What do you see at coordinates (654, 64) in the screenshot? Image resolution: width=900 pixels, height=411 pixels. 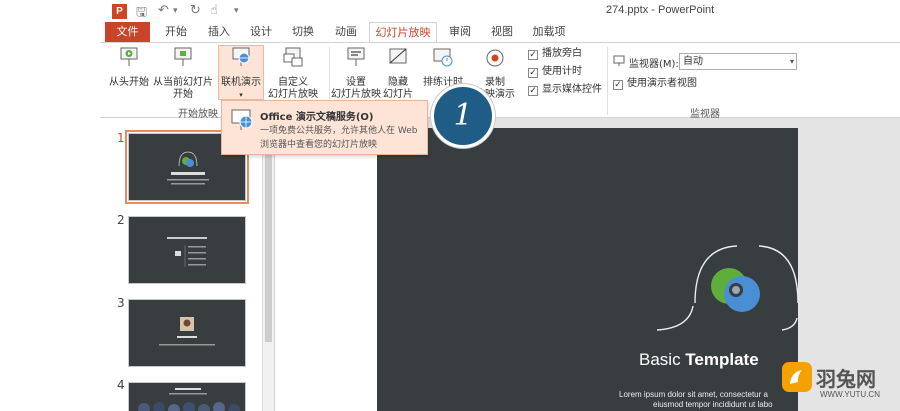 I see `monitor-label: 监视器(M):` at bounding box center [654, 64].